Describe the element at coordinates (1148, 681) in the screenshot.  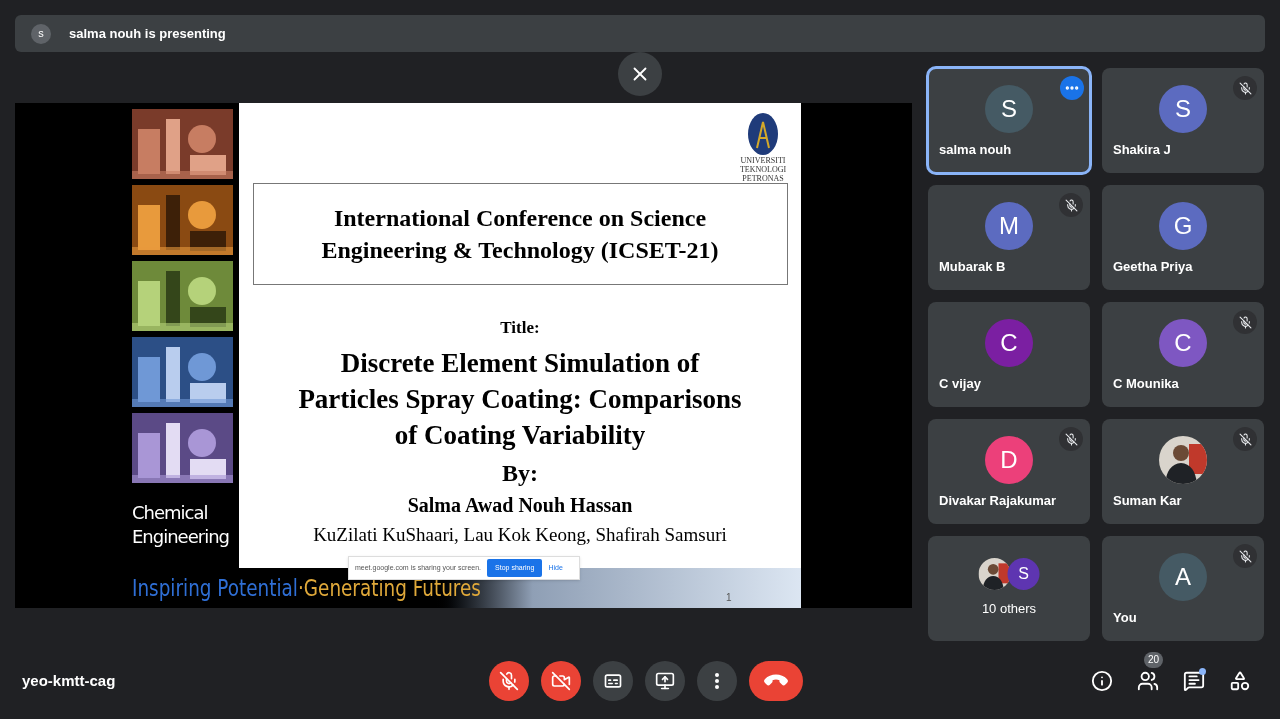
I see `people-icon` at that location.